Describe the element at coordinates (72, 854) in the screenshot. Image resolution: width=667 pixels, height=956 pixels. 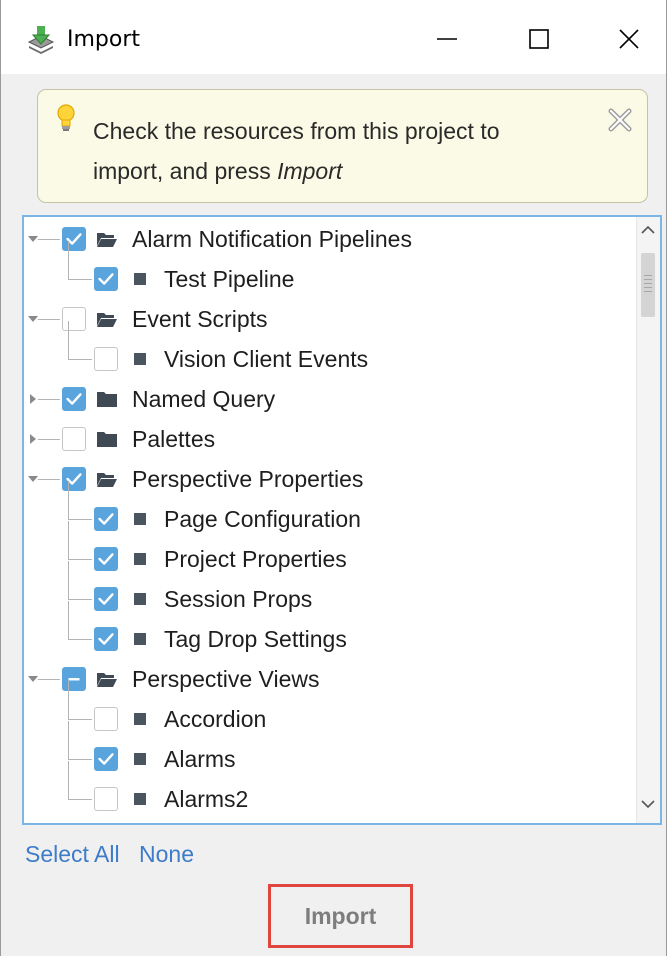
I see `select-all-link: Select All` at that location.